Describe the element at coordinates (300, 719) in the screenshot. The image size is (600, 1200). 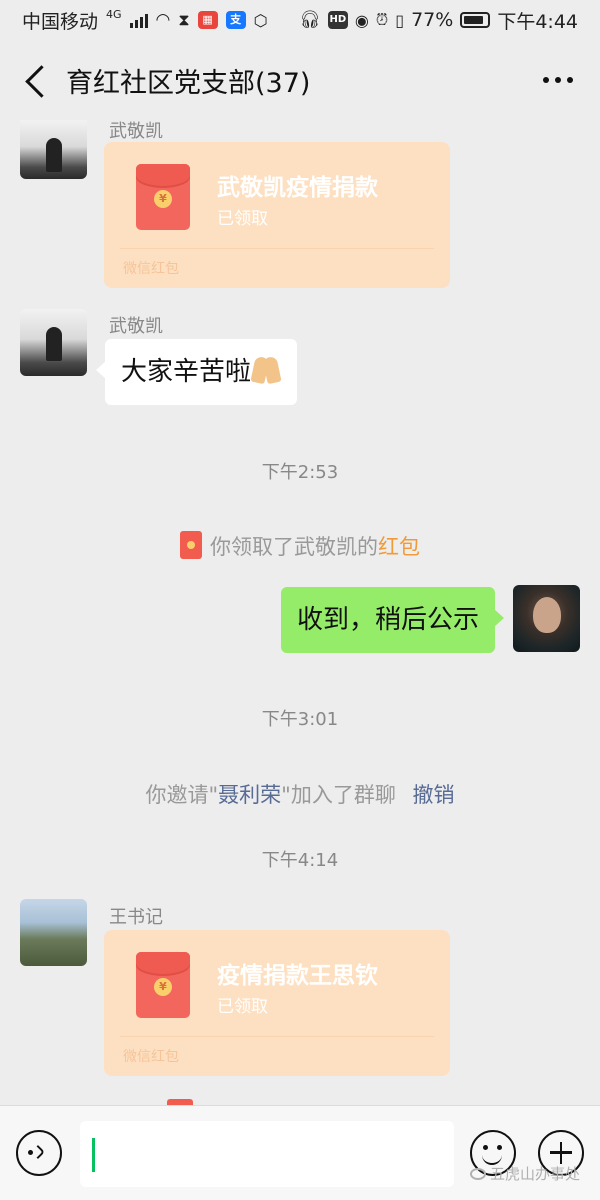
I see `timestamp: 下午3:01` at that location.